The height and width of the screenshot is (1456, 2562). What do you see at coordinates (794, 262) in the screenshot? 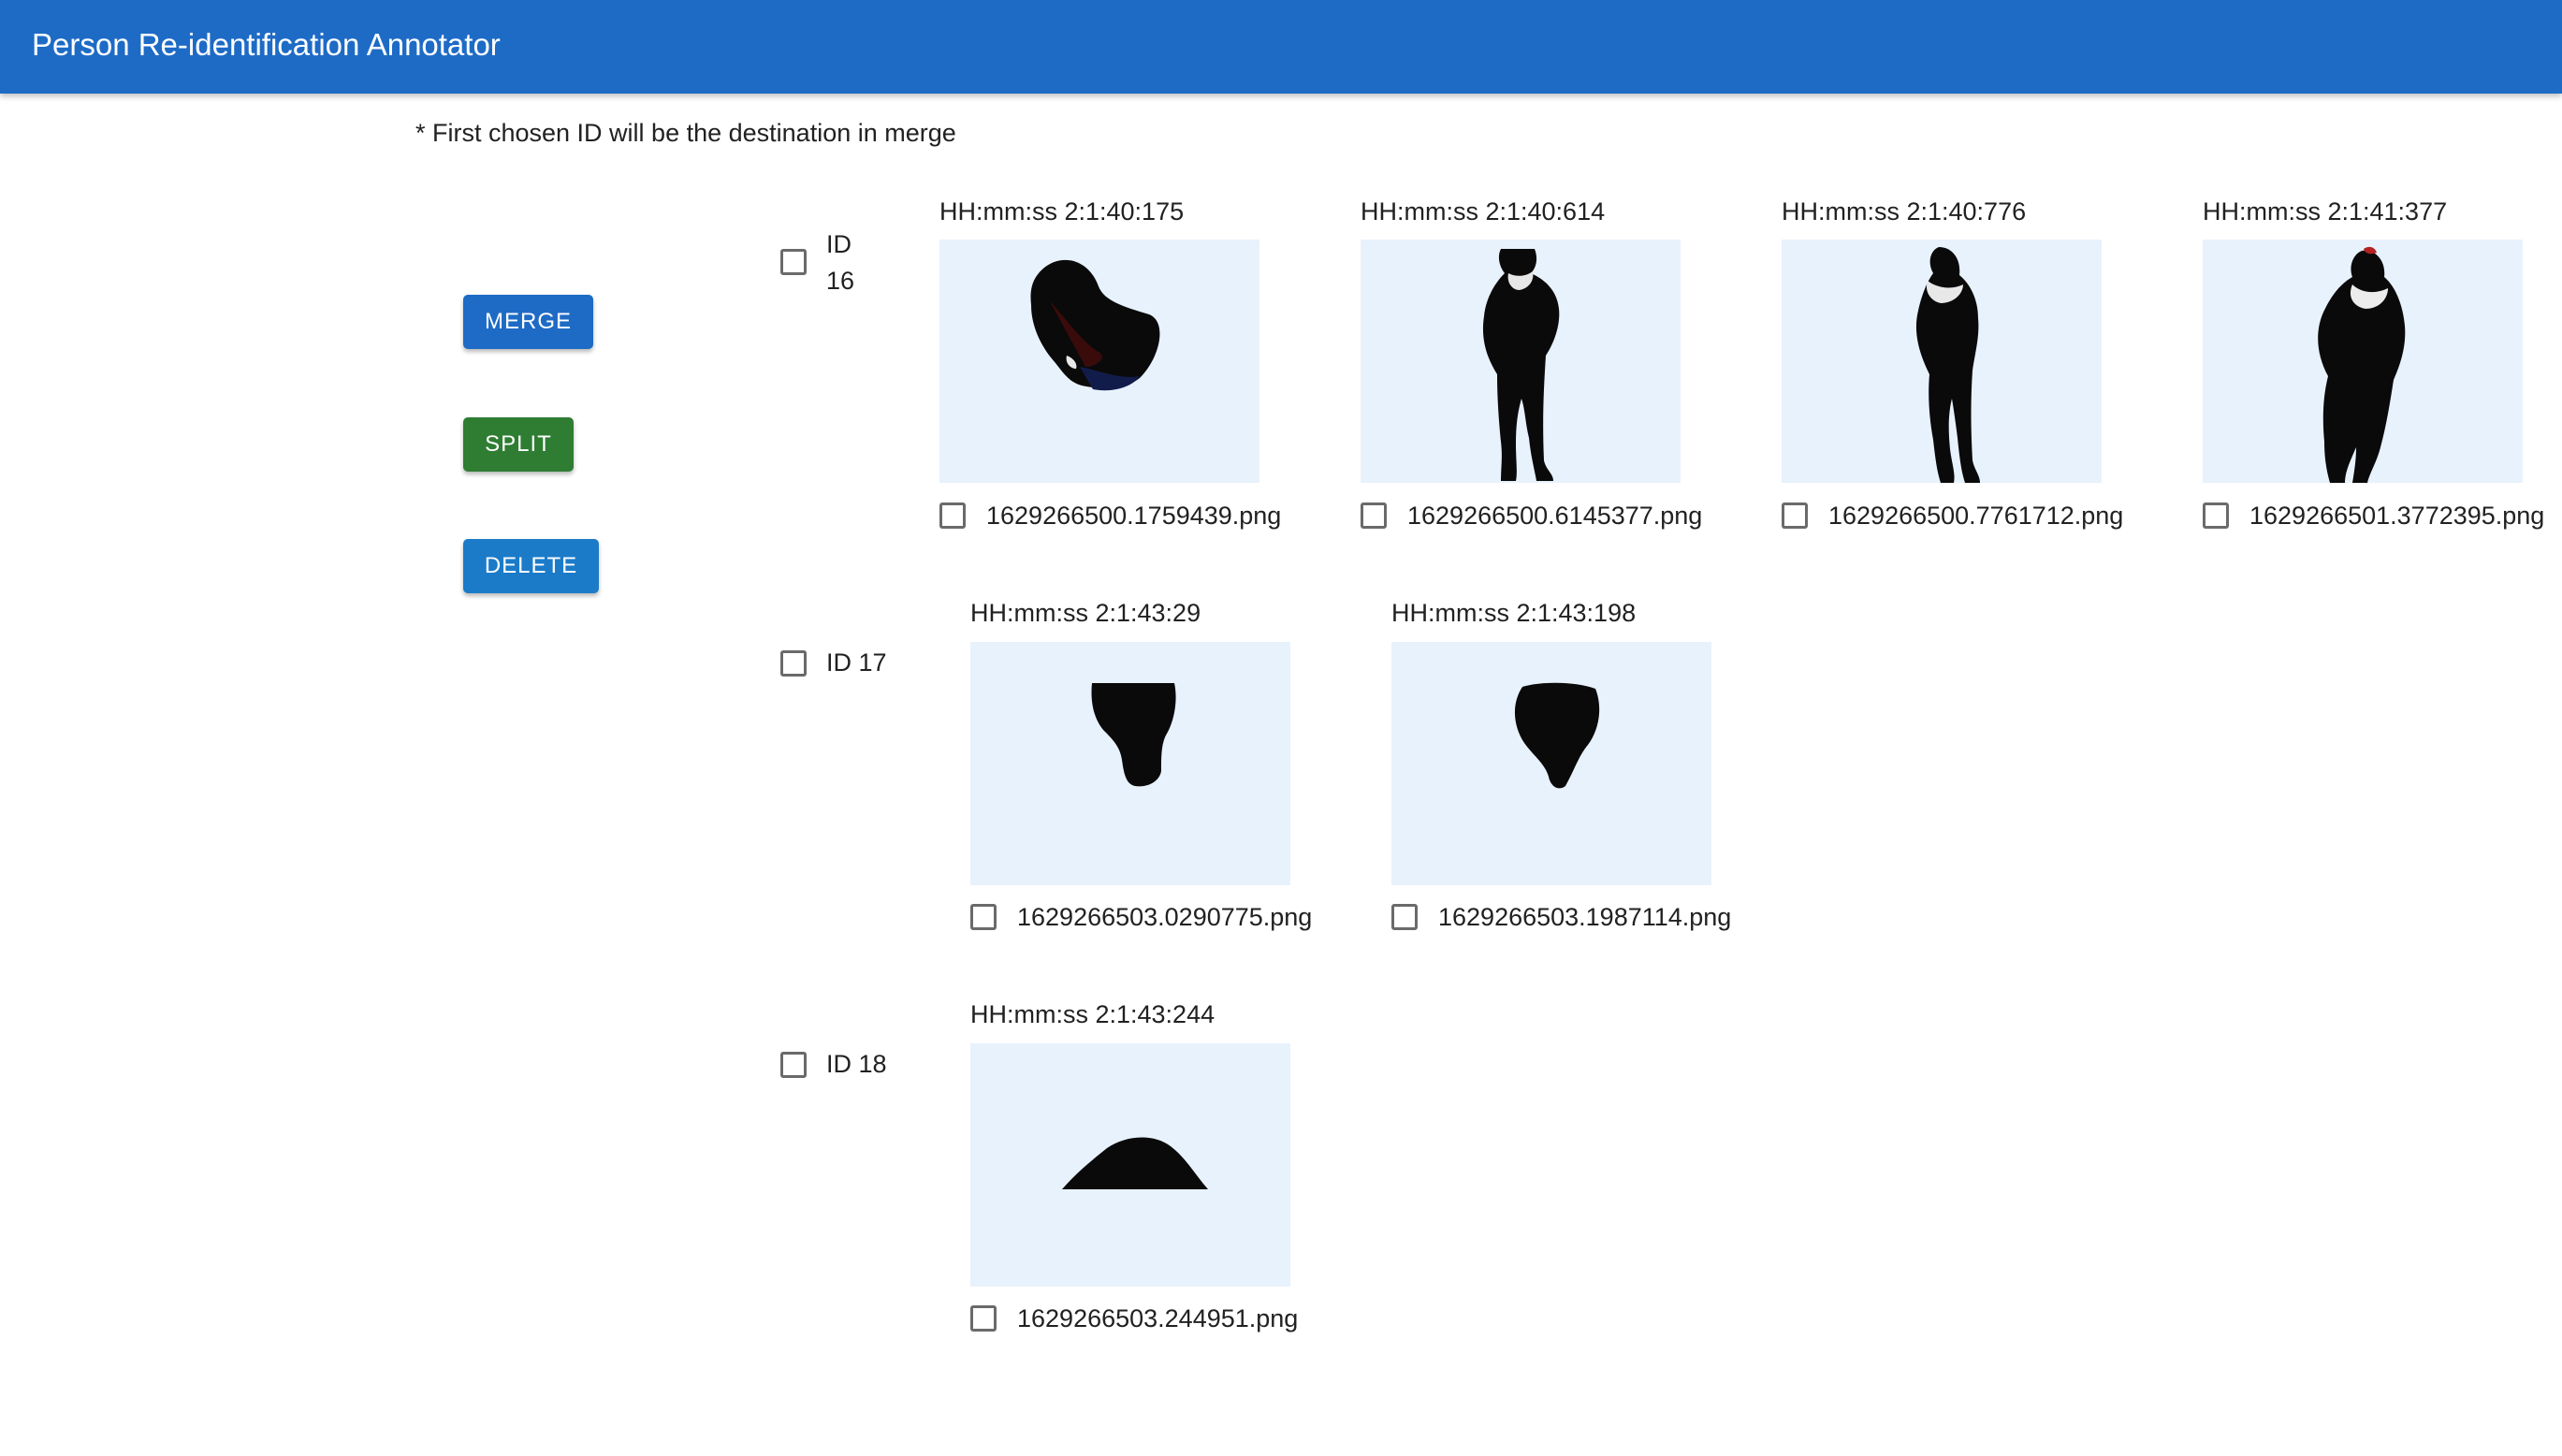
I see `id-16-checkbox` at bounding box center [794, 262].